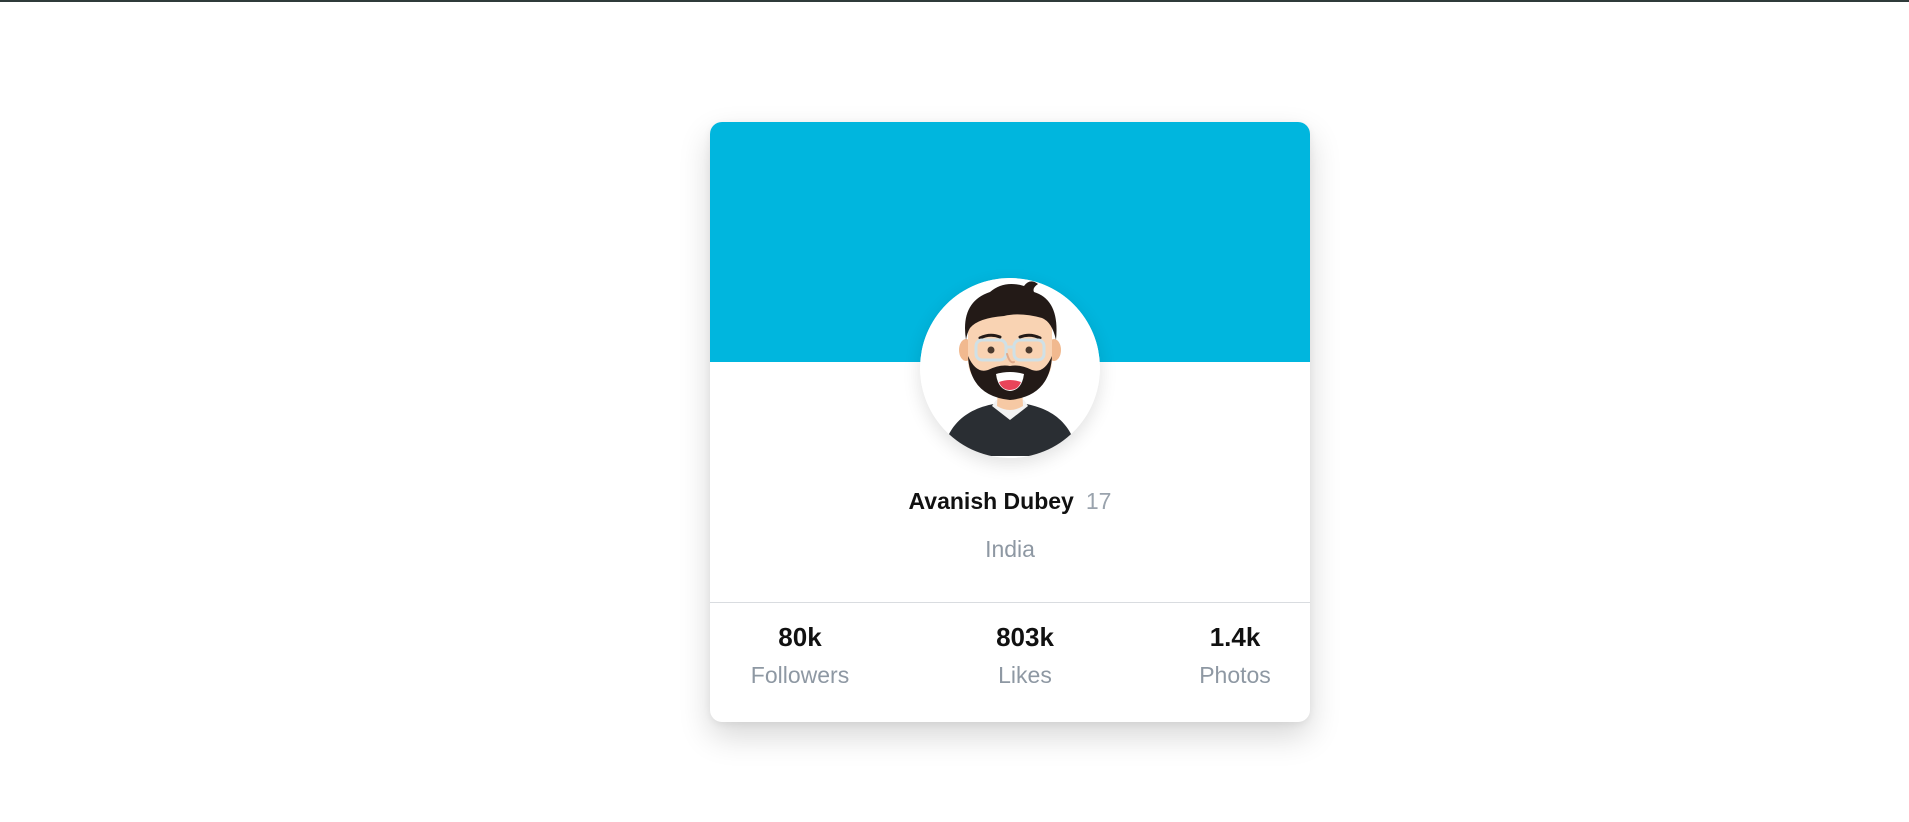  Describe the element at coordinates (1235, 637) in the screenshot. I see `stat-value: 1.4k` at that location.